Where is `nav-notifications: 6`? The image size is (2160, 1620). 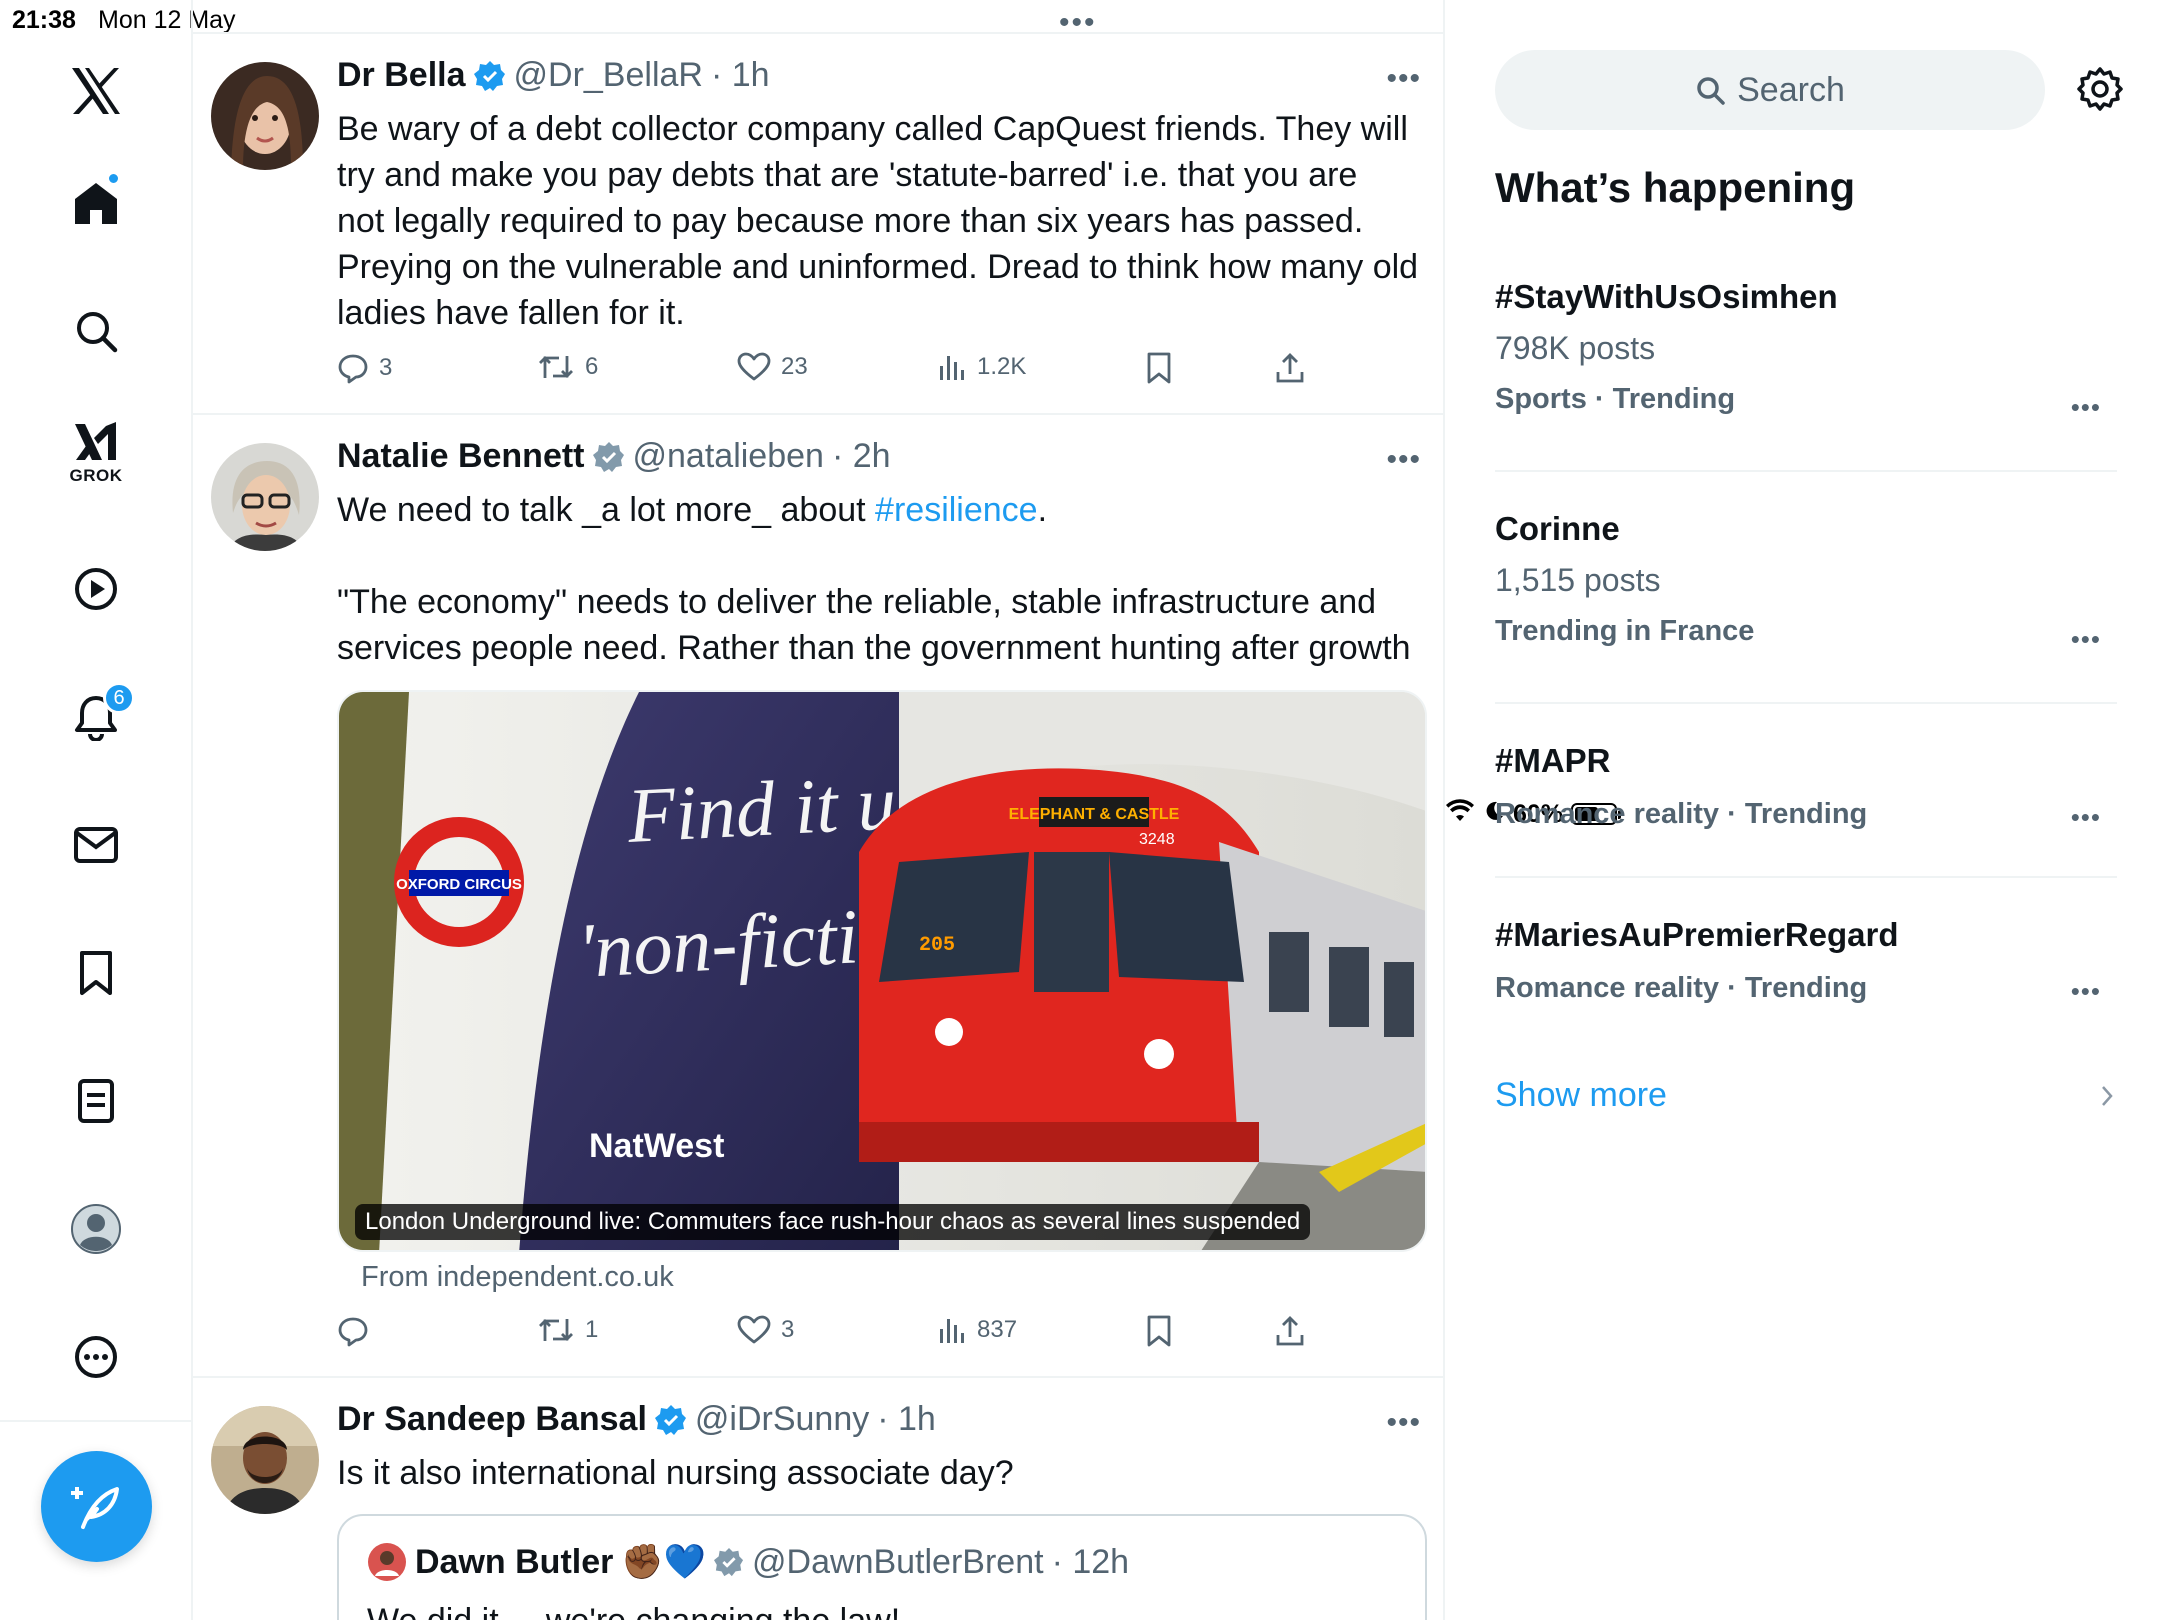 nav-notifications: 6 is located at coordinates (96, 717).